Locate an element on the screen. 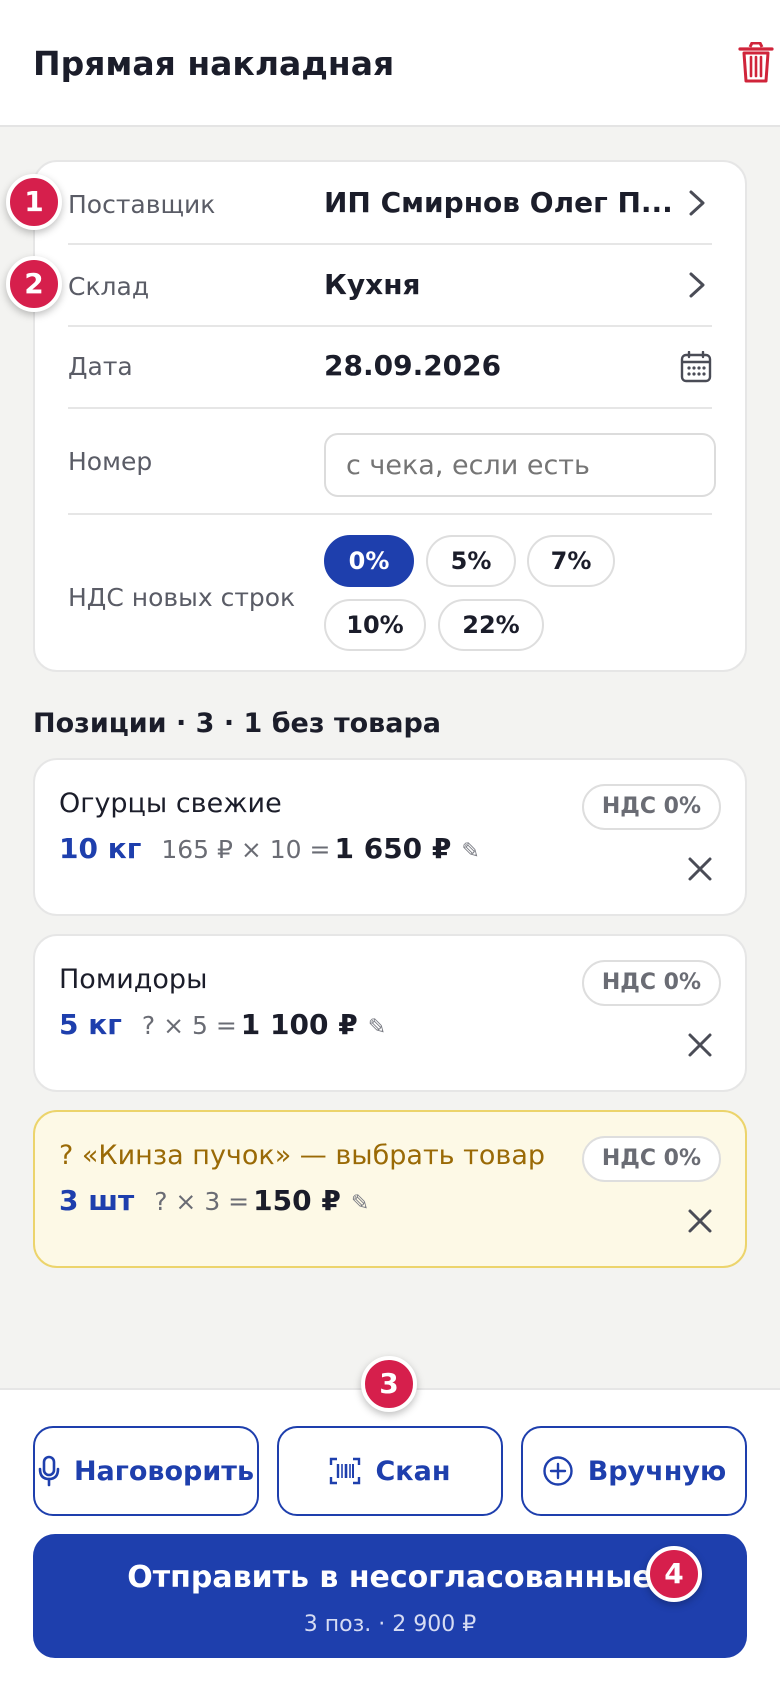 This screenshot has height=1688, width=780. item-qty: 5 кг is located at coordinates (90, 1024).